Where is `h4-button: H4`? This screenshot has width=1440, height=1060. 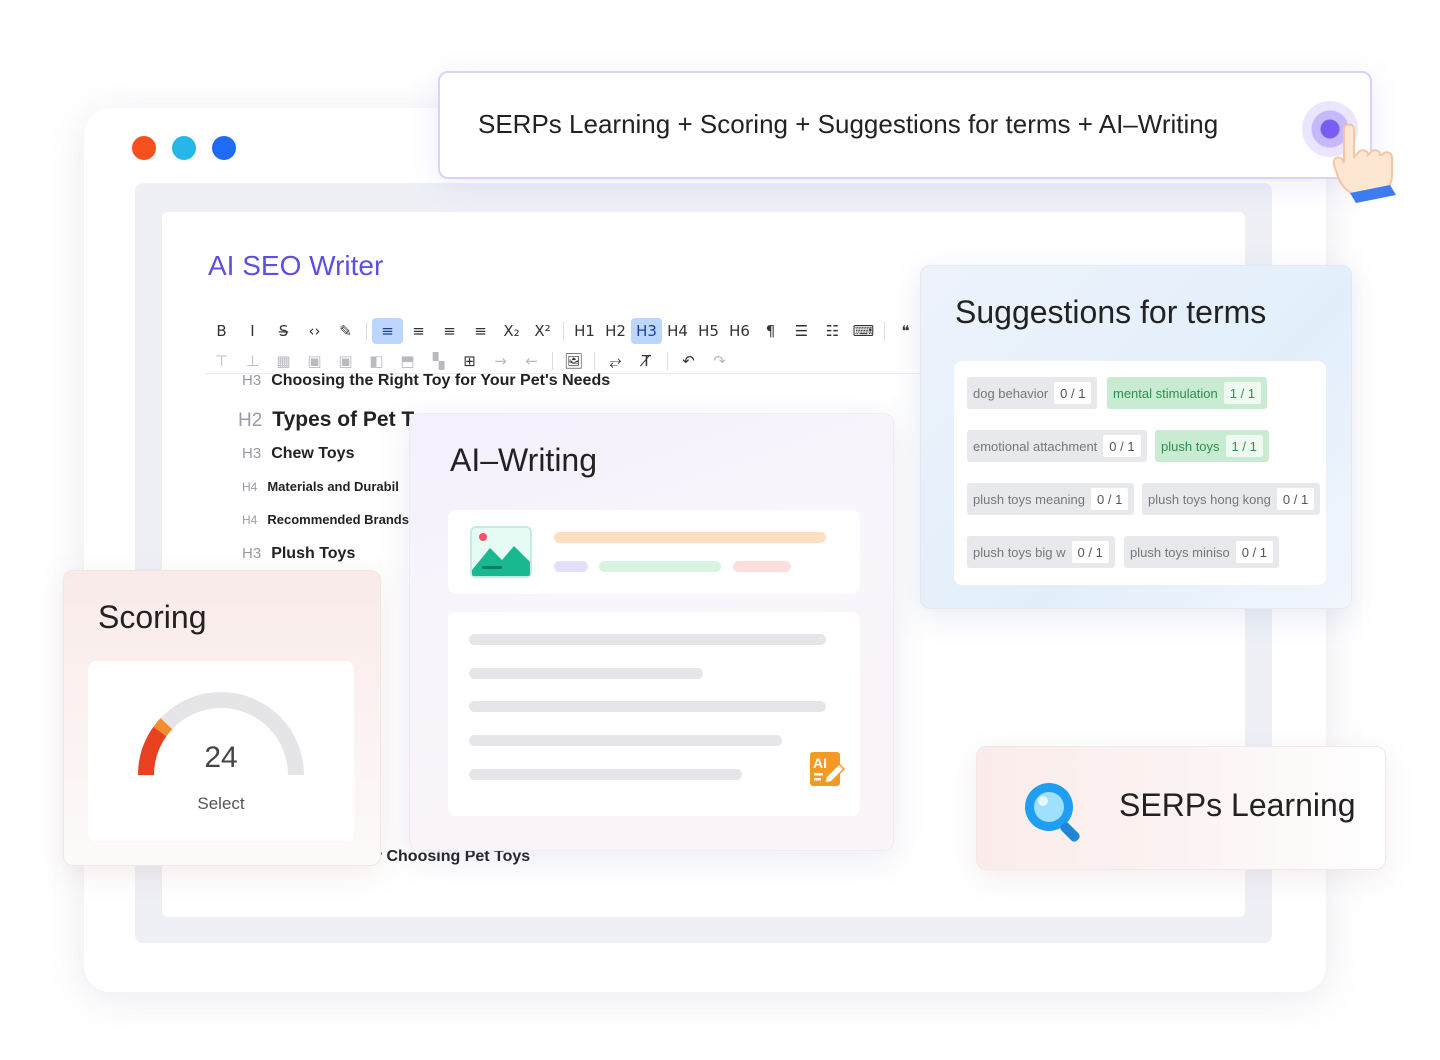
h4-button: H4 is located at coordinates (677, 331).